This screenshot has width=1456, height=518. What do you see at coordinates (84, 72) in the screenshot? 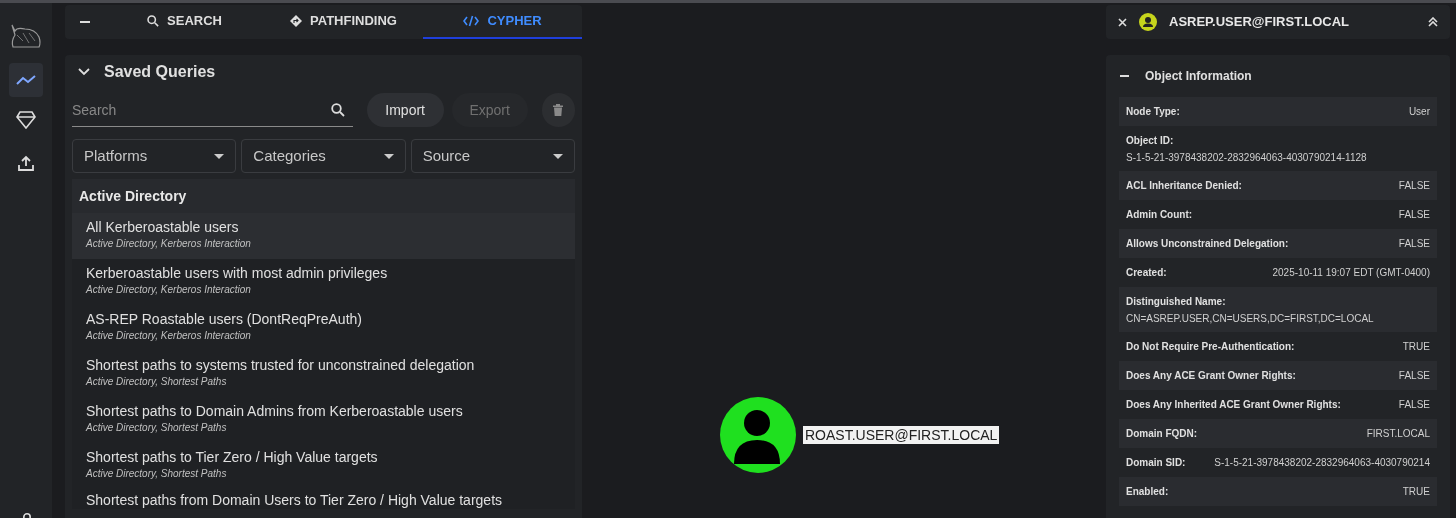
I see `chevron-down-icon` at bounding box center [84, 72].